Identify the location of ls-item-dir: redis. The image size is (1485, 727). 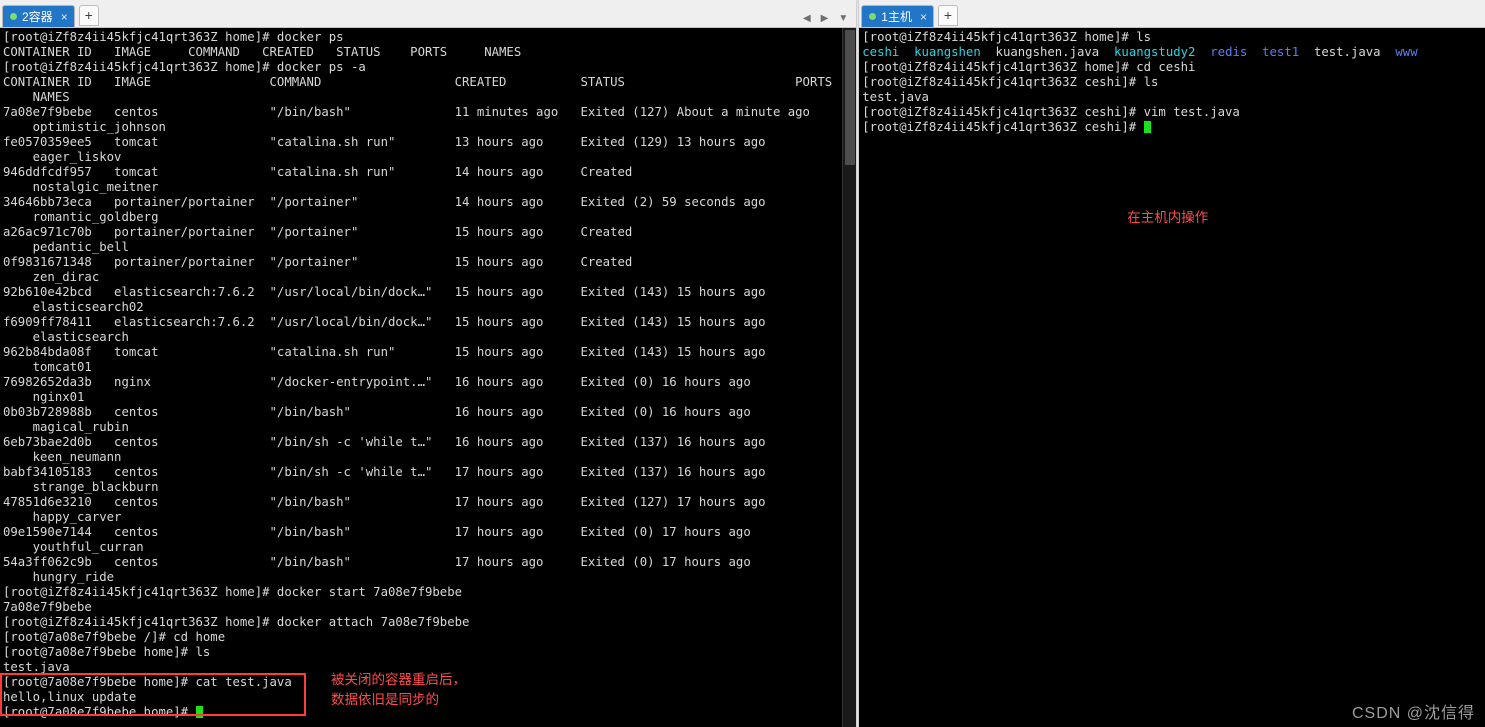
(1229, 52).